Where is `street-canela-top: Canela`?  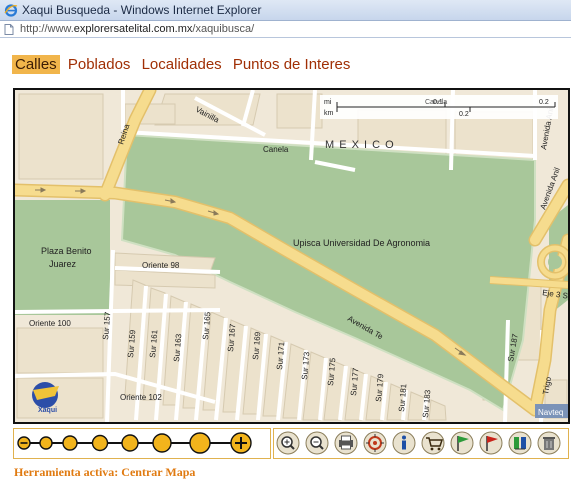
street-canela-top: Canela is located at coordinates (436, 102).